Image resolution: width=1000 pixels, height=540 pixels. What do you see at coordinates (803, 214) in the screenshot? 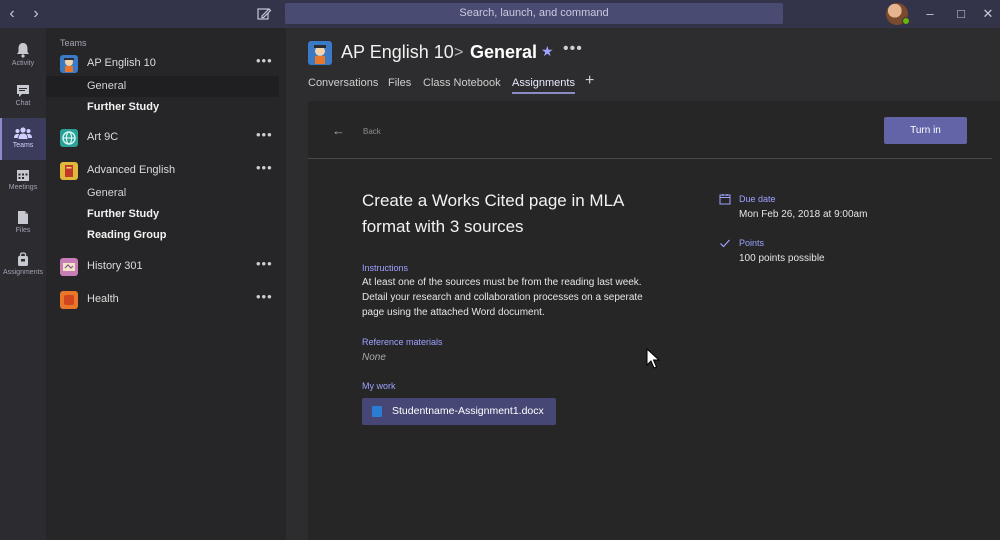
I see `due-date-value: Mon Feb 26, 2018 at 9:00am` at bounding box center [803, 214].